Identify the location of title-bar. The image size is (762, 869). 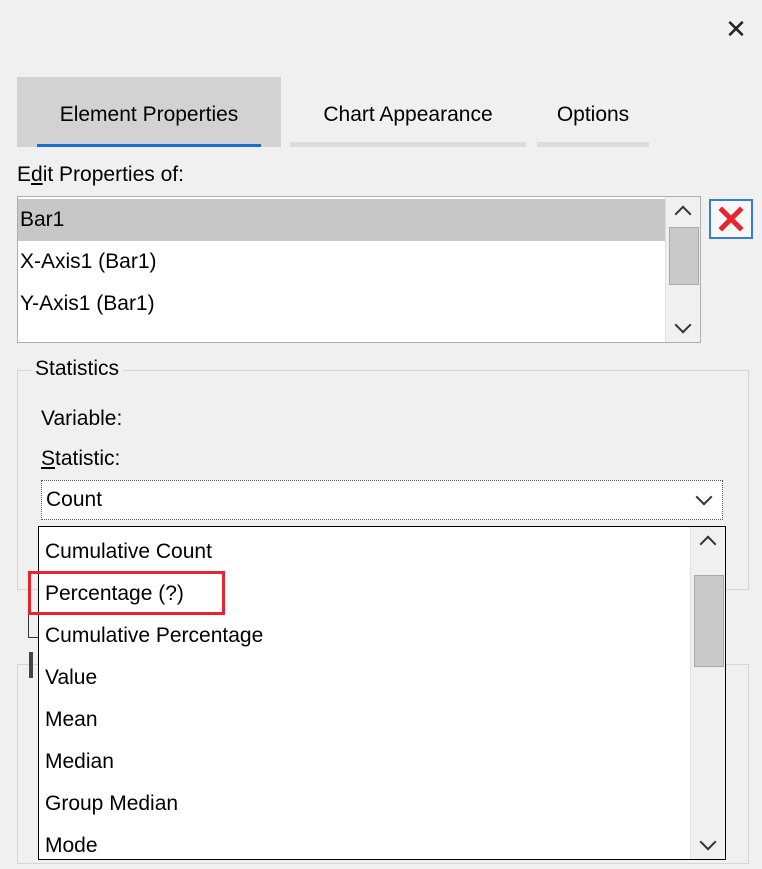
(381, 30).